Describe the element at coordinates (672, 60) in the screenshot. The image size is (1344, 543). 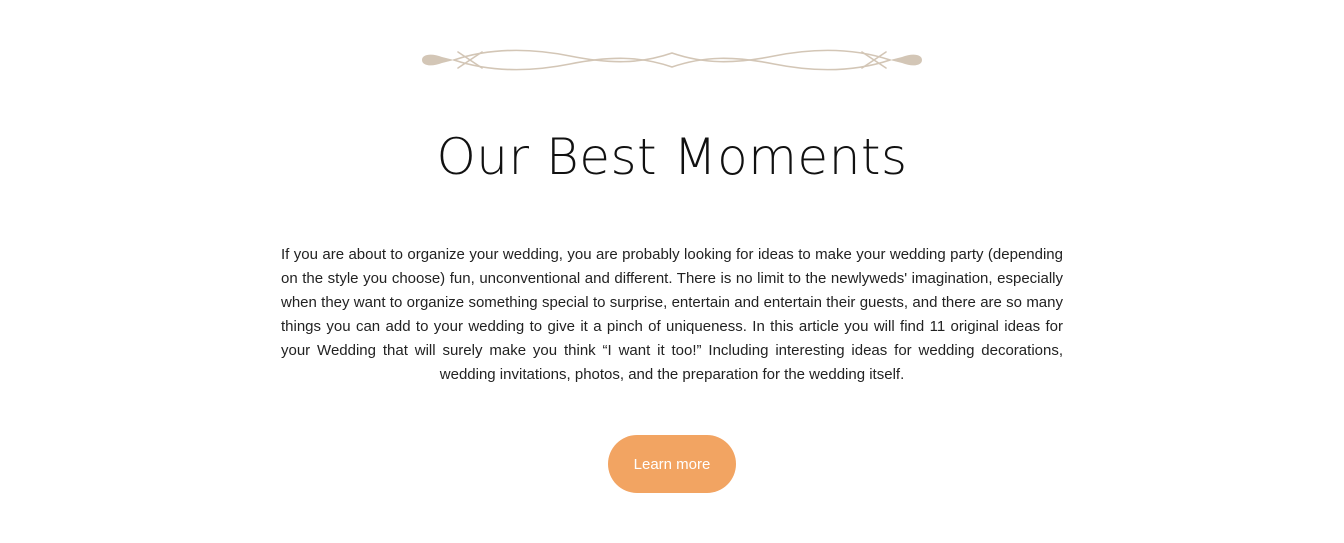
I see `scroll-divider-icon` at that location.